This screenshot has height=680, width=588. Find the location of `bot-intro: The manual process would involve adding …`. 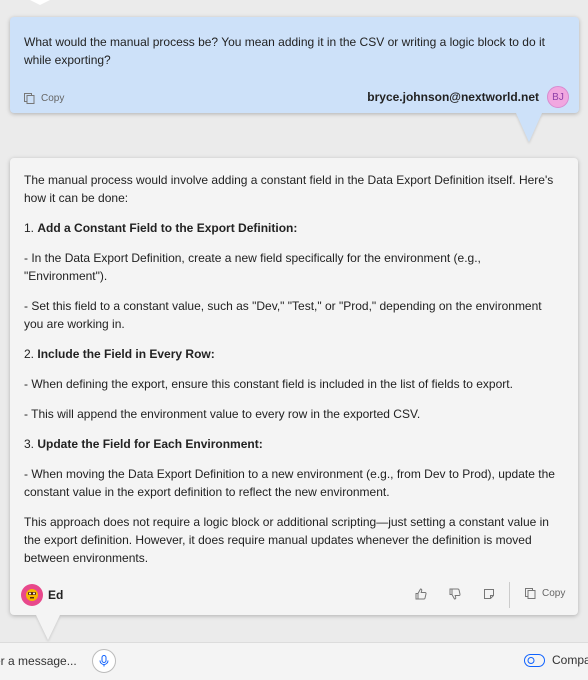

bot-intro: The manual process would involve adding … is located at coordinates (289, 189).